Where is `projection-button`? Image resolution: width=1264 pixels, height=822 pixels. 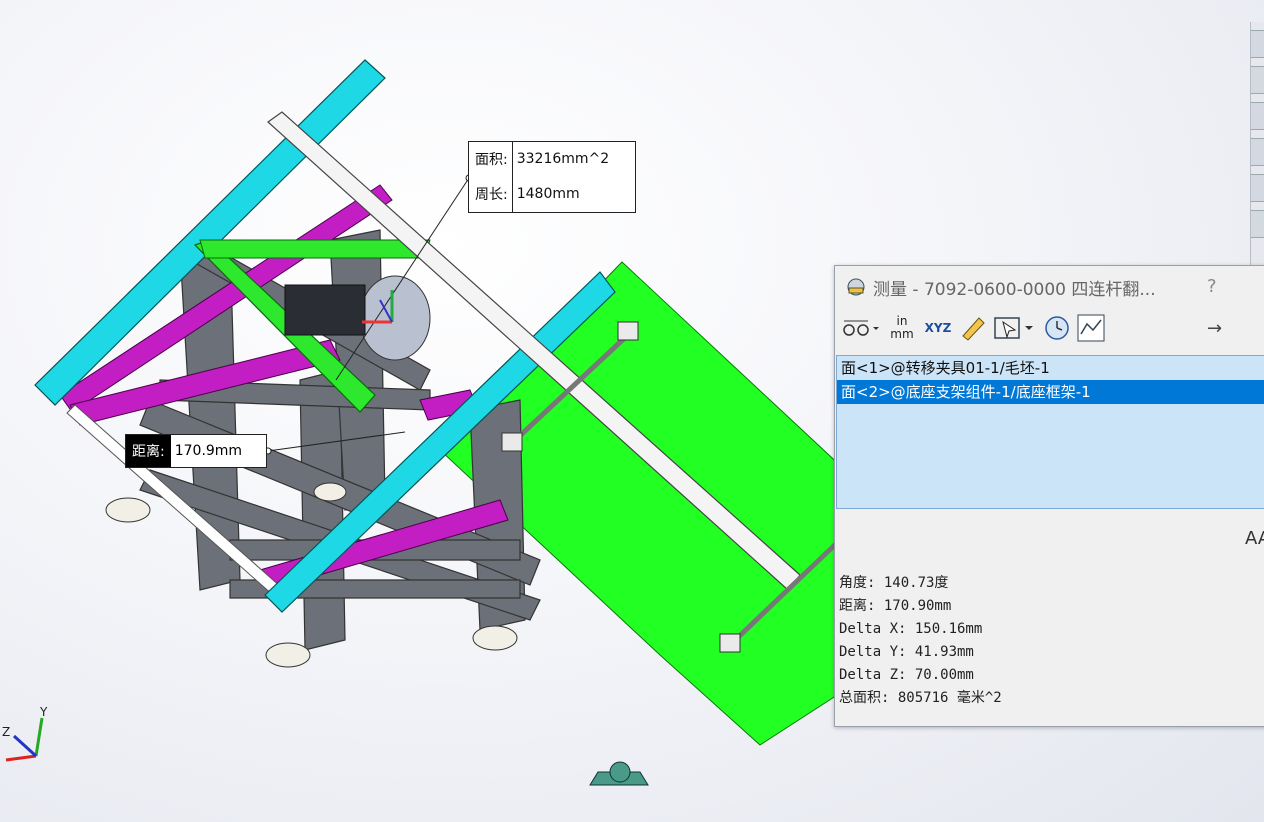 projection-button is located at coordinates (1015, 328).